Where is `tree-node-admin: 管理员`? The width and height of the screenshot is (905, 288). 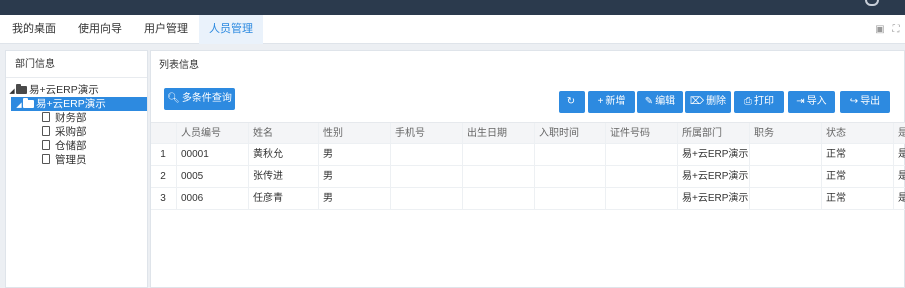 tree-node-admin: 管理员 is located at coordinates (76, 160).